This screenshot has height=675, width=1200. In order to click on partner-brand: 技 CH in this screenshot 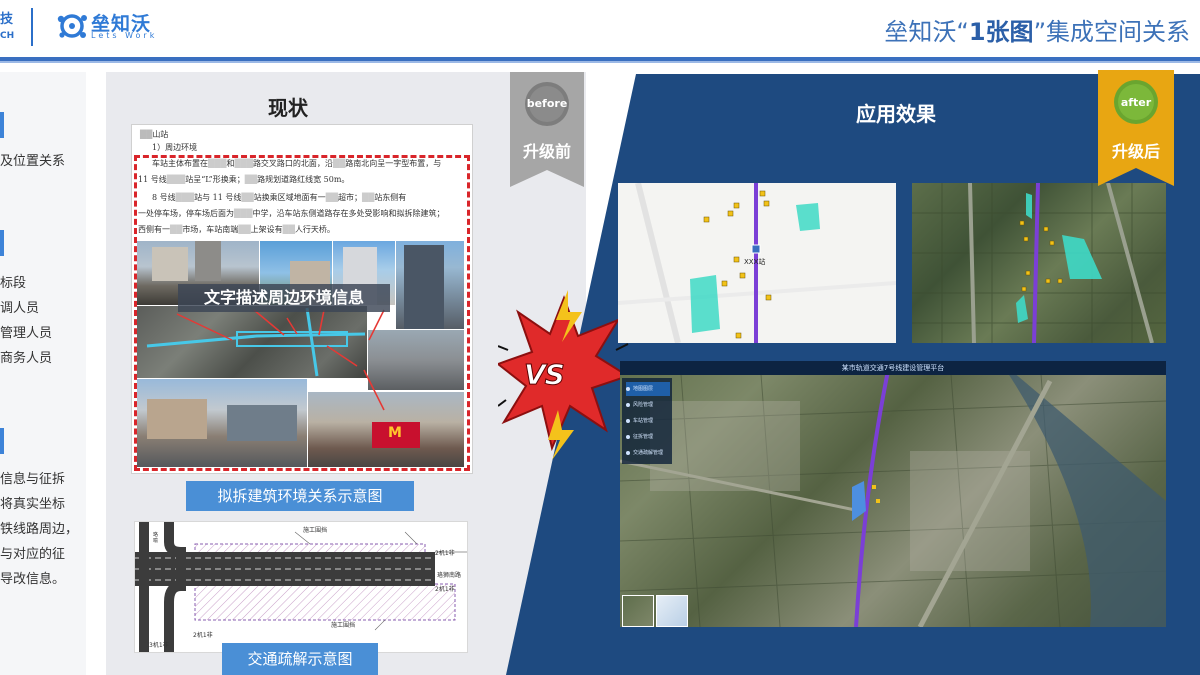, I will do `click(7, 28)`.